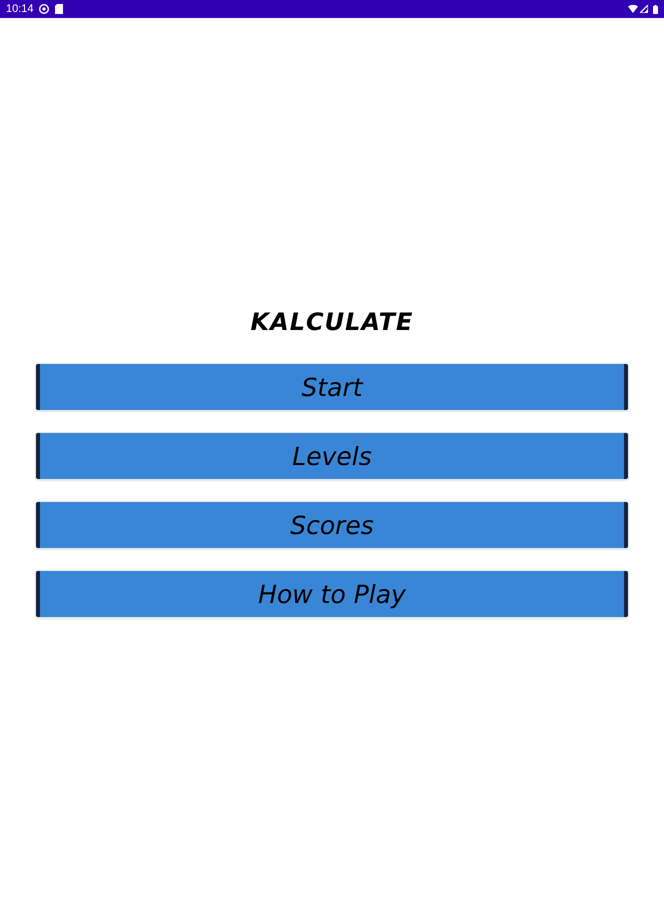  Describe the element at coordinates (332, 456) in the screenshot. I see `menu-button: Levels` at that location.